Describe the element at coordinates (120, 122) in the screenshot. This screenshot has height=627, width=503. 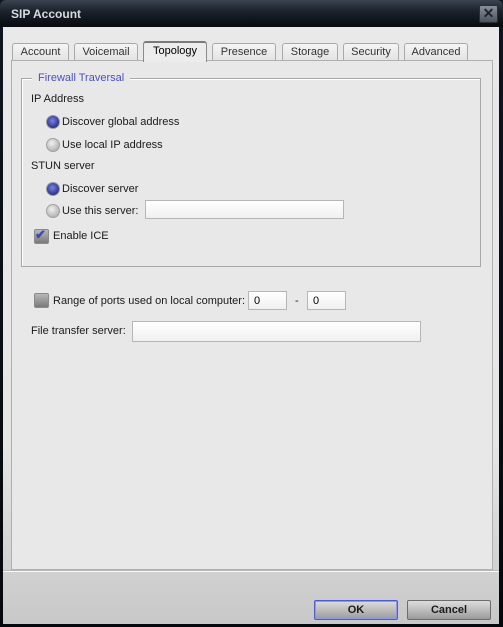
I see `discover-global-address-label: Discover global address` at that location.